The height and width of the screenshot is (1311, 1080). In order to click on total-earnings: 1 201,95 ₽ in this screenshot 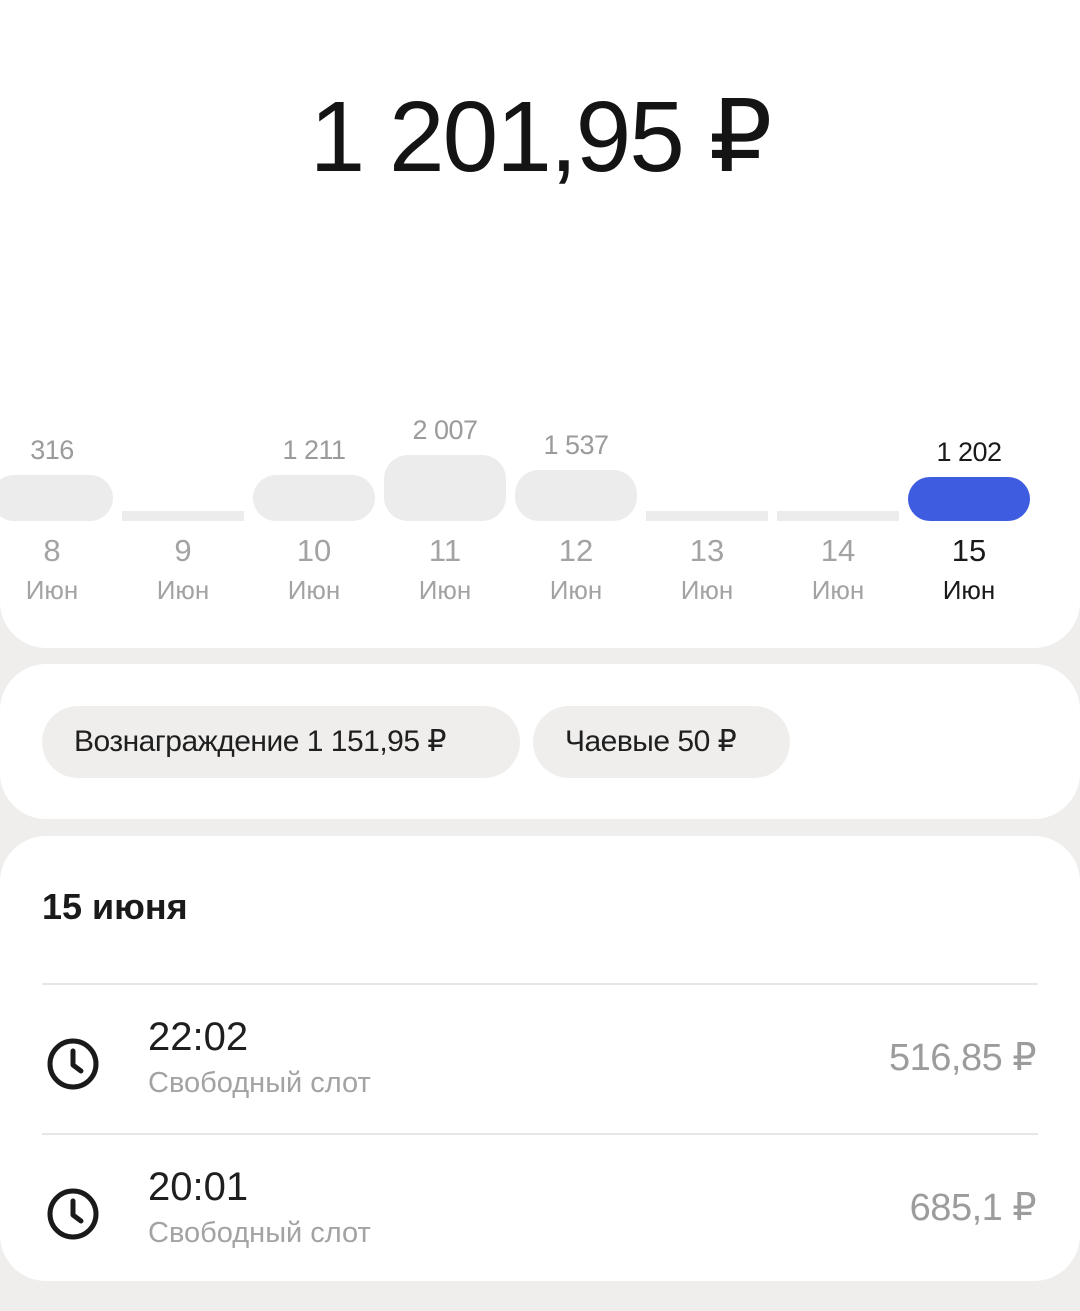, I will do `click(541, 137)`.